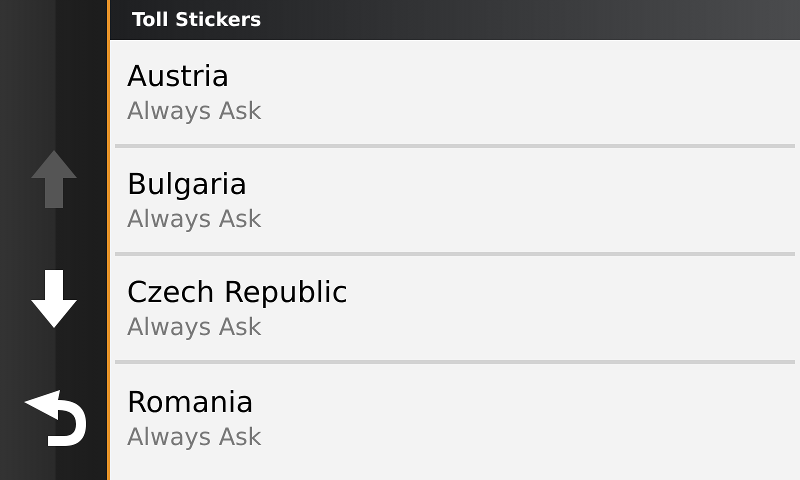  Describe the element at coordinates (197, 20) in the screenshot. I see `screen-title: Toll Stickers` at that location.